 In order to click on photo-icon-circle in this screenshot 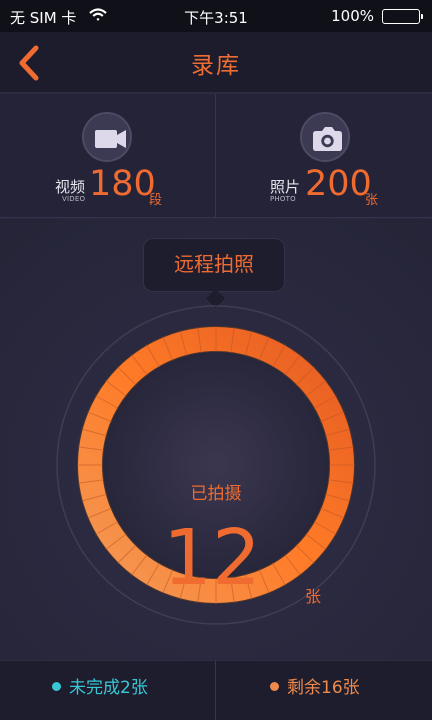, I will do `click(325, 137)`.